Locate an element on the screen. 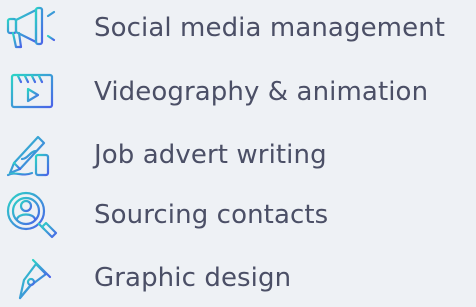  pen-nib-icon is located at coordinates (32, 278).